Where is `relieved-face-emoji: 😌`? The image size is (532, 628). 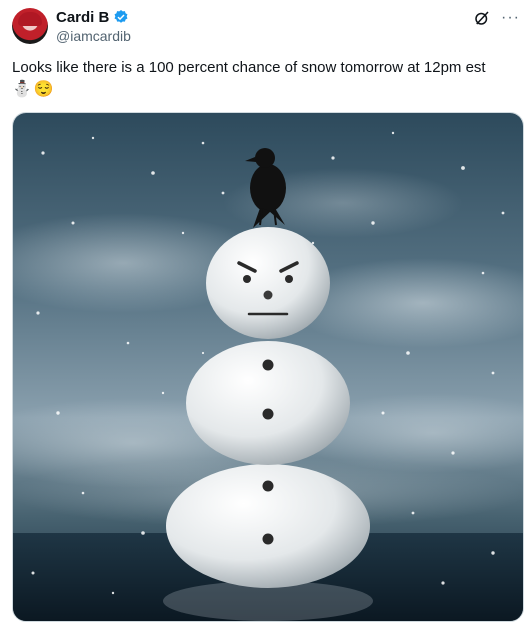
relieved-face-emoji: 😌 is located at coordinates (43, 89).